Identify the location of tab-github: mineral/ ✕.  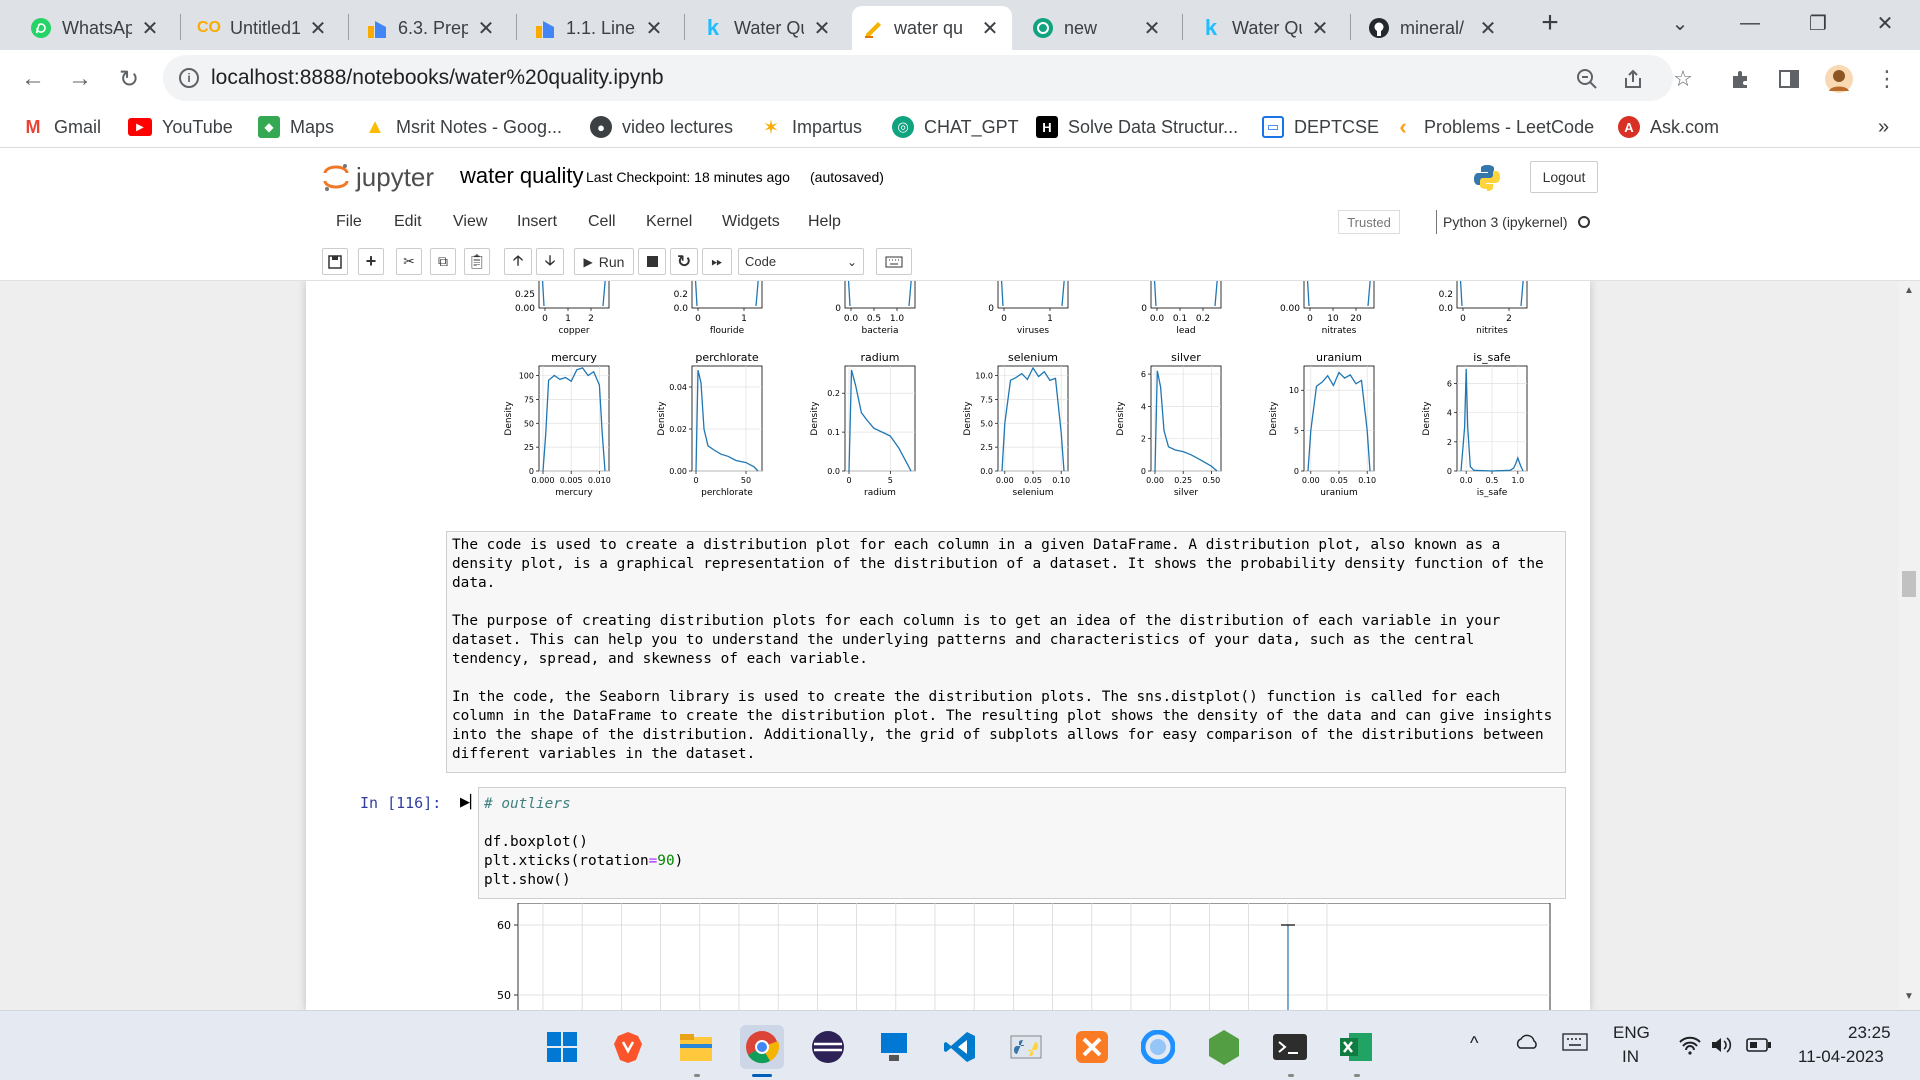
(1434, 28).